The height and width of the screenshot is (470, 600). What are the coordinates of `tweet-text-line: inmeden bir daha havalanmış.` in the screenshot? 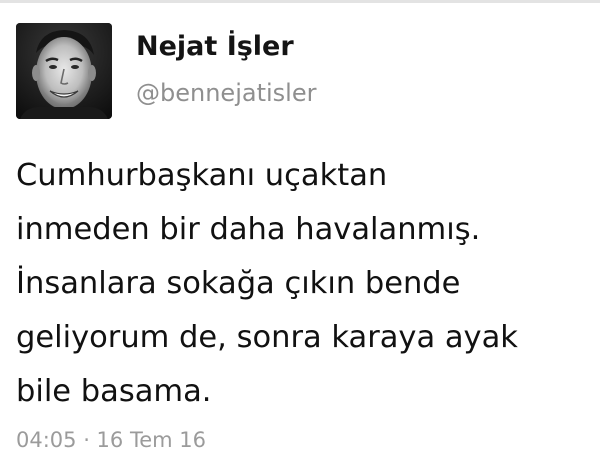 It's located at (248, 229).